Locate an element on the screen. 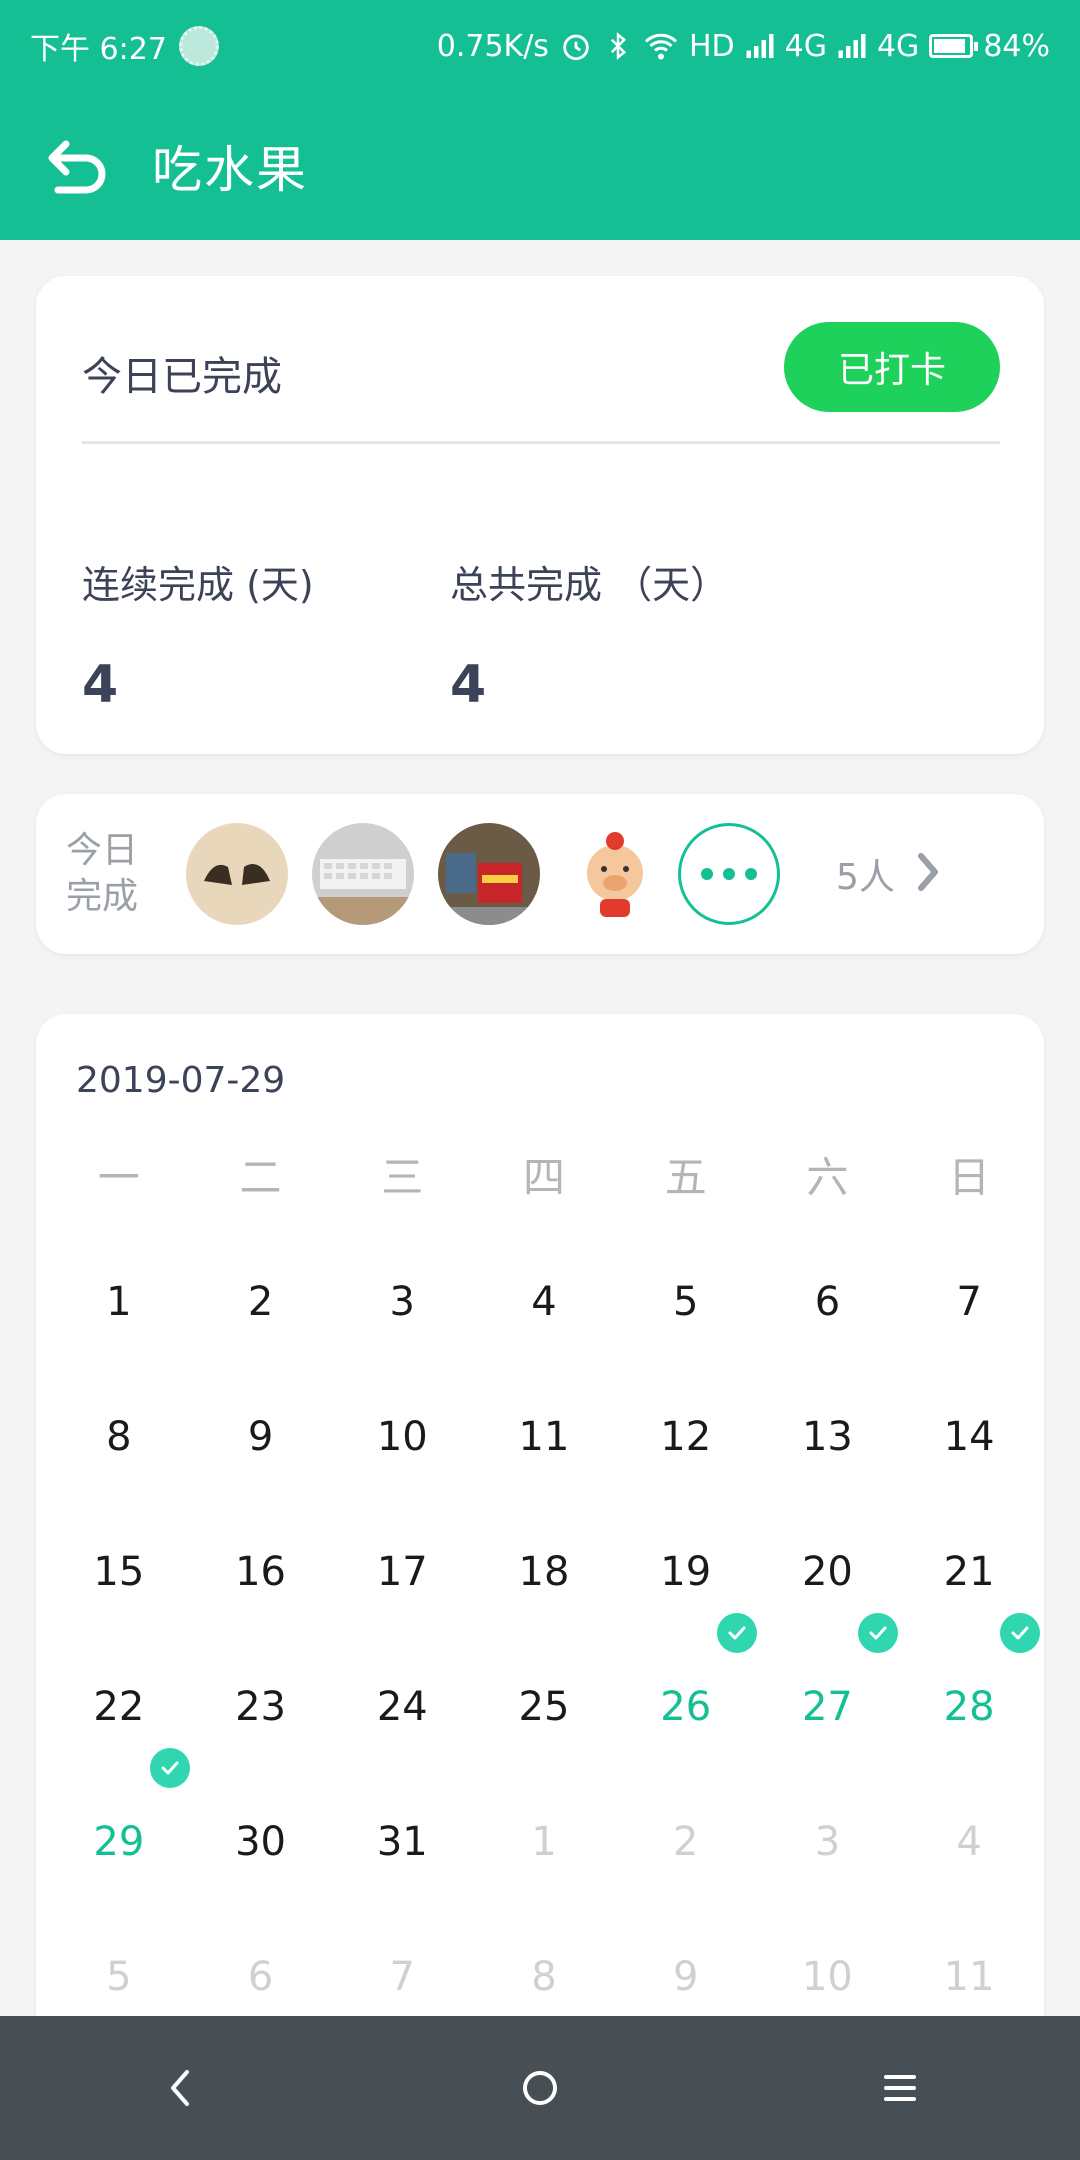  calendar-day: 15 is located at coordinates (119, 1572).